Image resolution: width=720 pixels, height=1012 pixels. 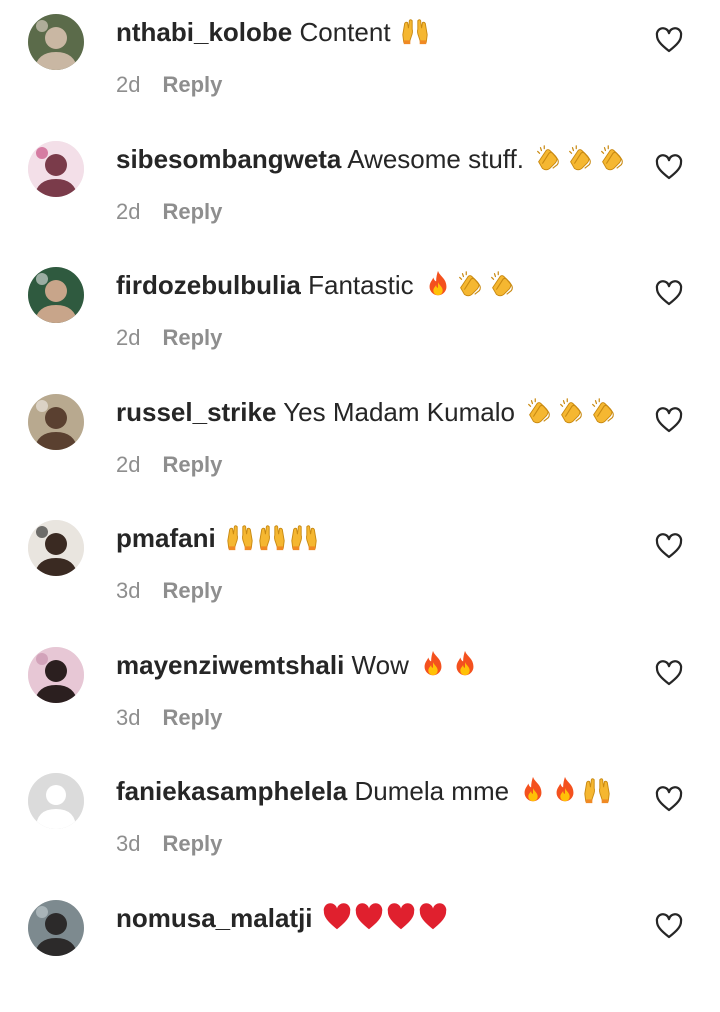 I want to click on comment-row: faniekasamphelela Dumela mme 3d Reply, so click(x=360, y=822).